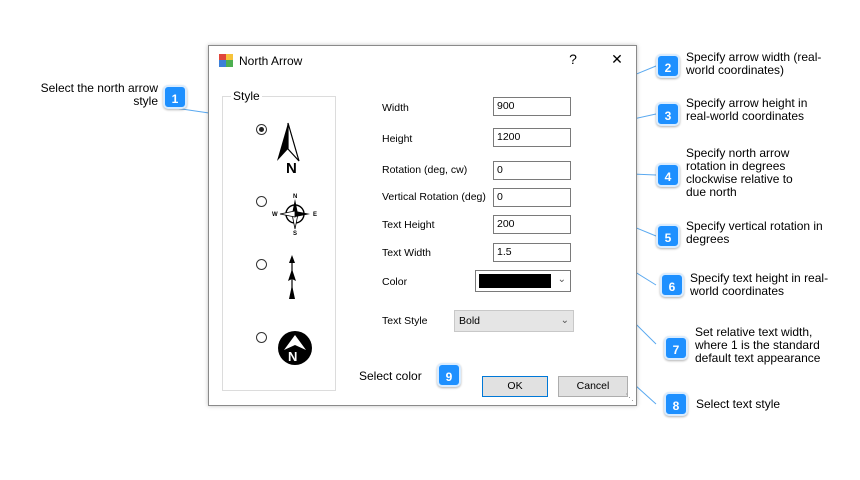 The width and height of the screenshot is (860, 480). Describe the element at coordinates (434, 197) in the screenshot. I see `vertical-rotation-label: Vertical Rotation (deg)` at that location.